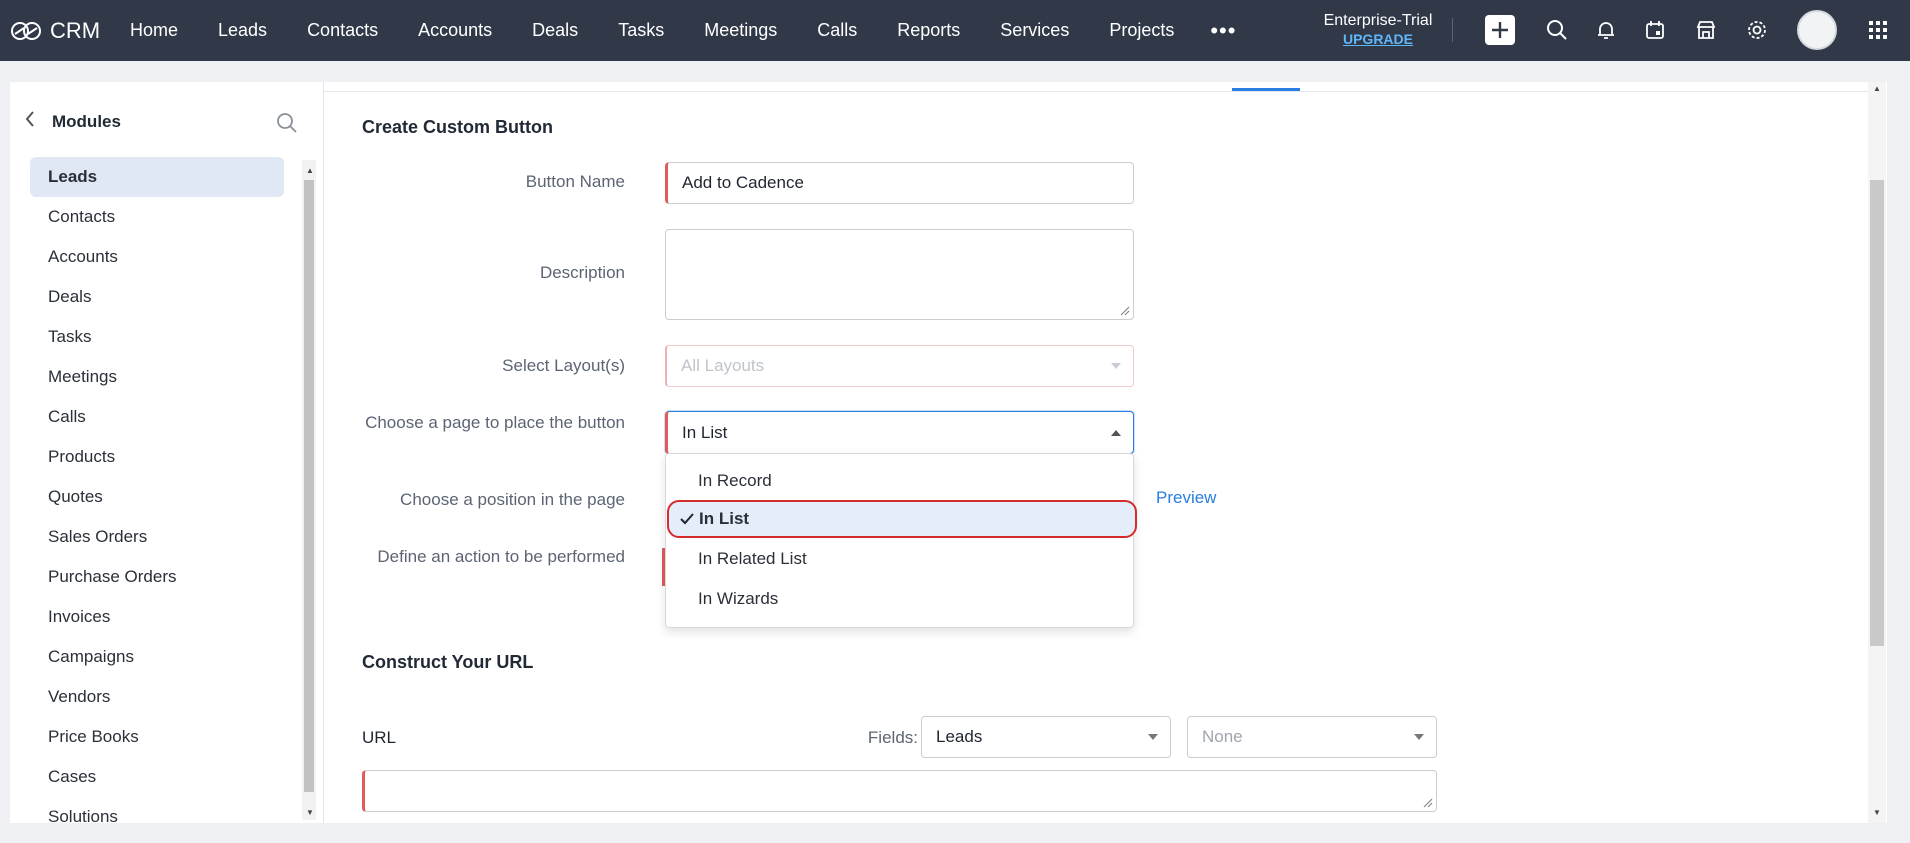  I want to click on fields-field-value: None, so click(1222, 736).